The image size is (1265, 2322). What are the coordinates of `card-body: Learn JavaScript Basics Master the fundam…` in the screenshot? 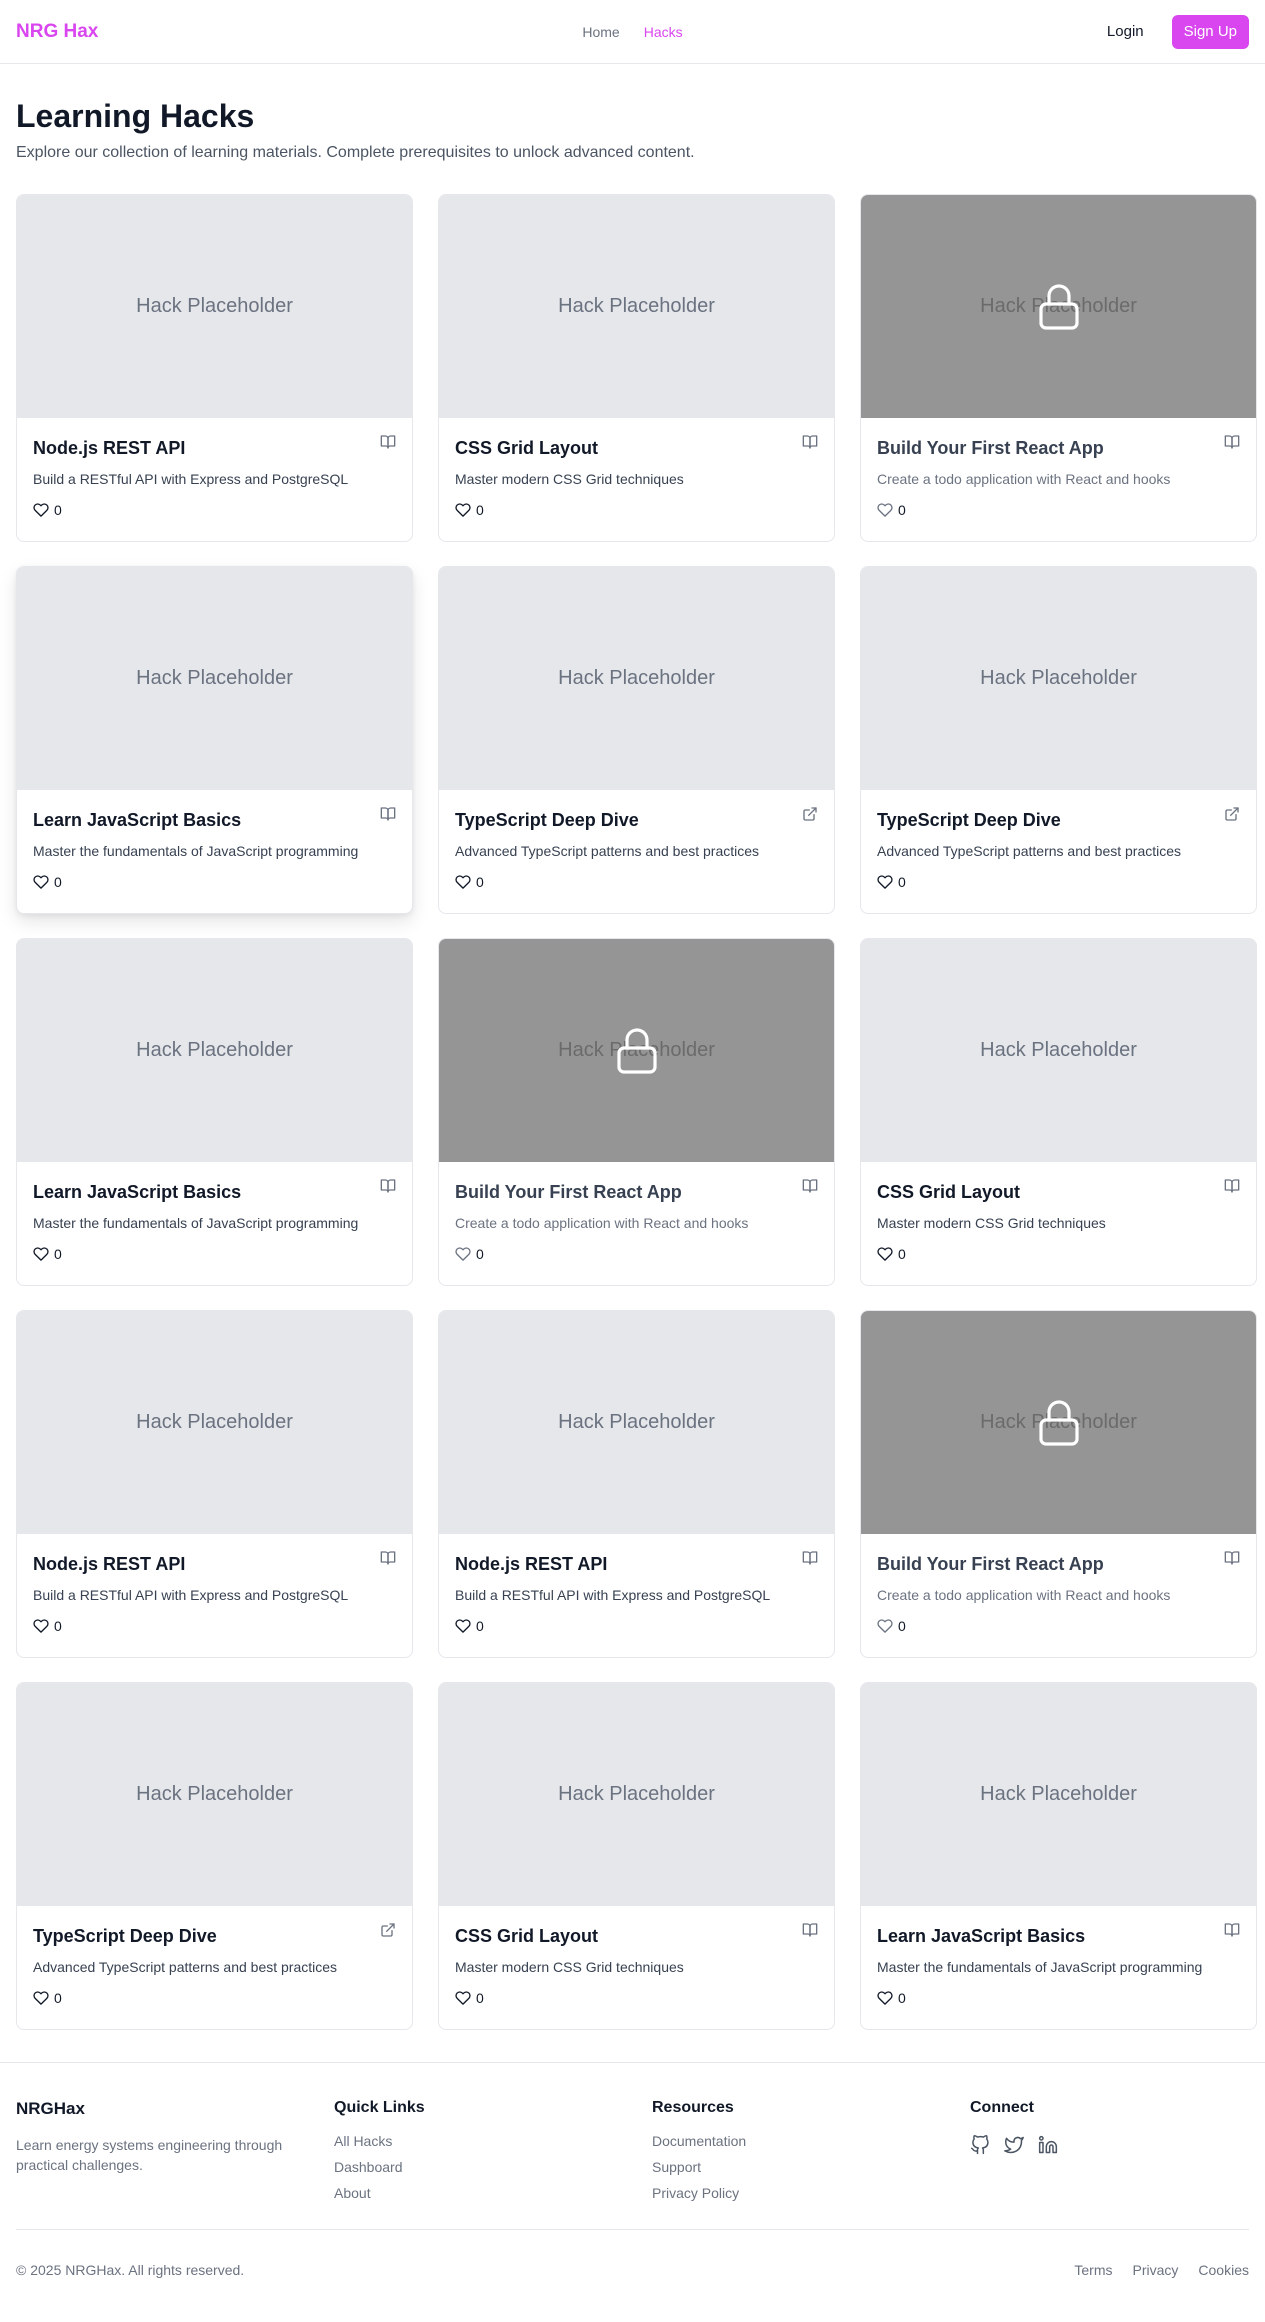 It's located at (214, 1212).